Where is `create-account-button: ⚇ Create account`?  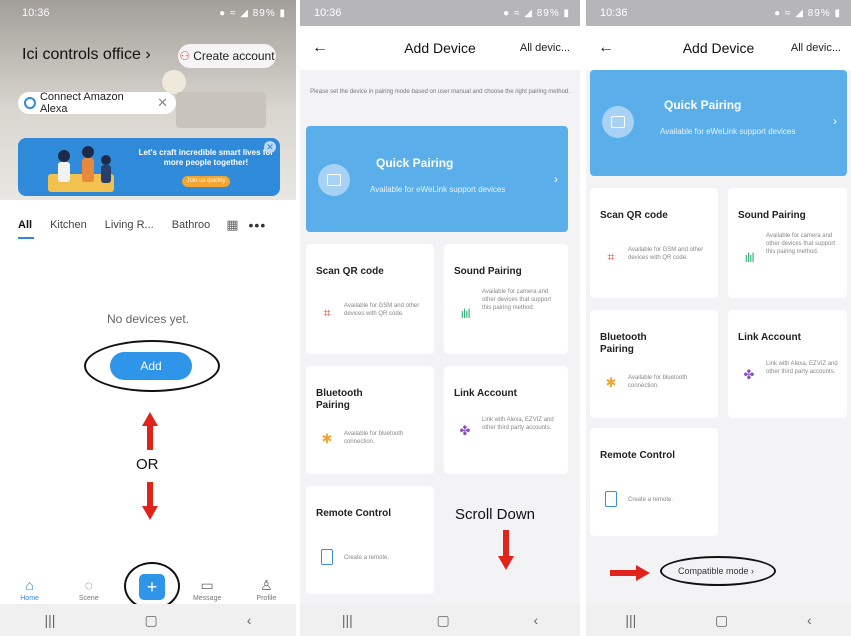 create-account-button: ⚇ Create account is located at coordinates (227, 56).